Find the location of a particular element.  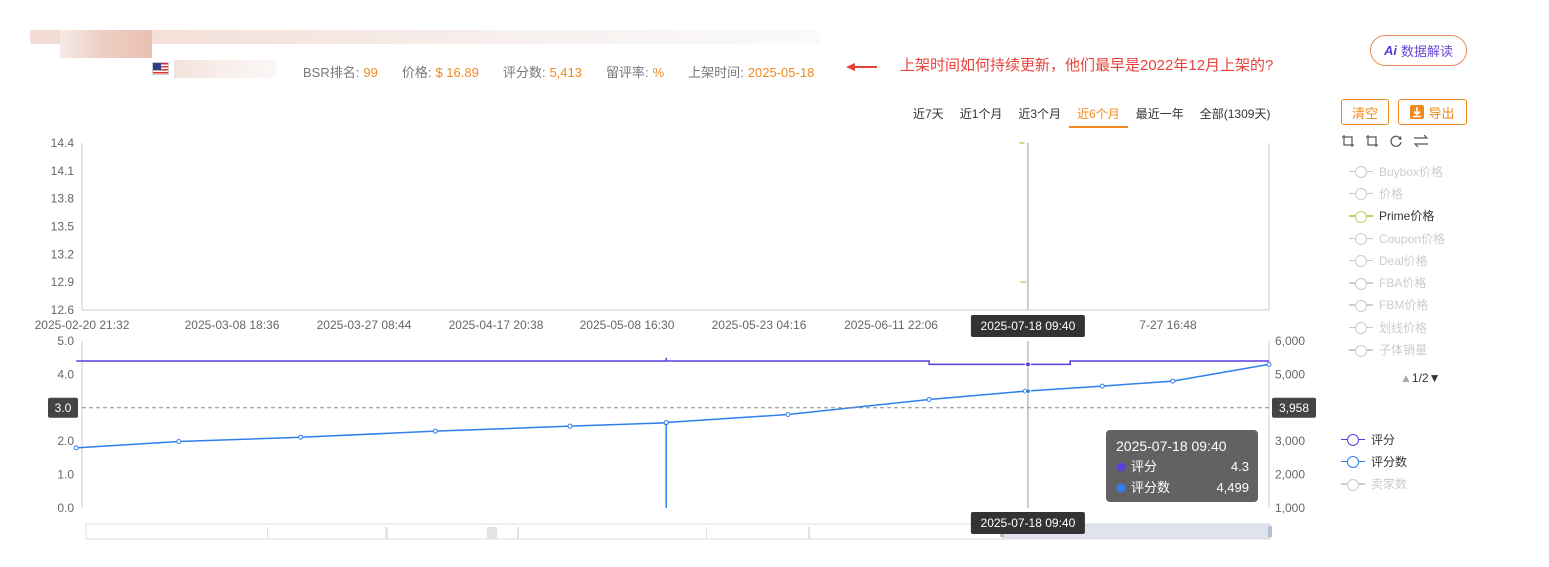

bottom-right-tick-label: 5,000 is located at coordinates (1290, 374).